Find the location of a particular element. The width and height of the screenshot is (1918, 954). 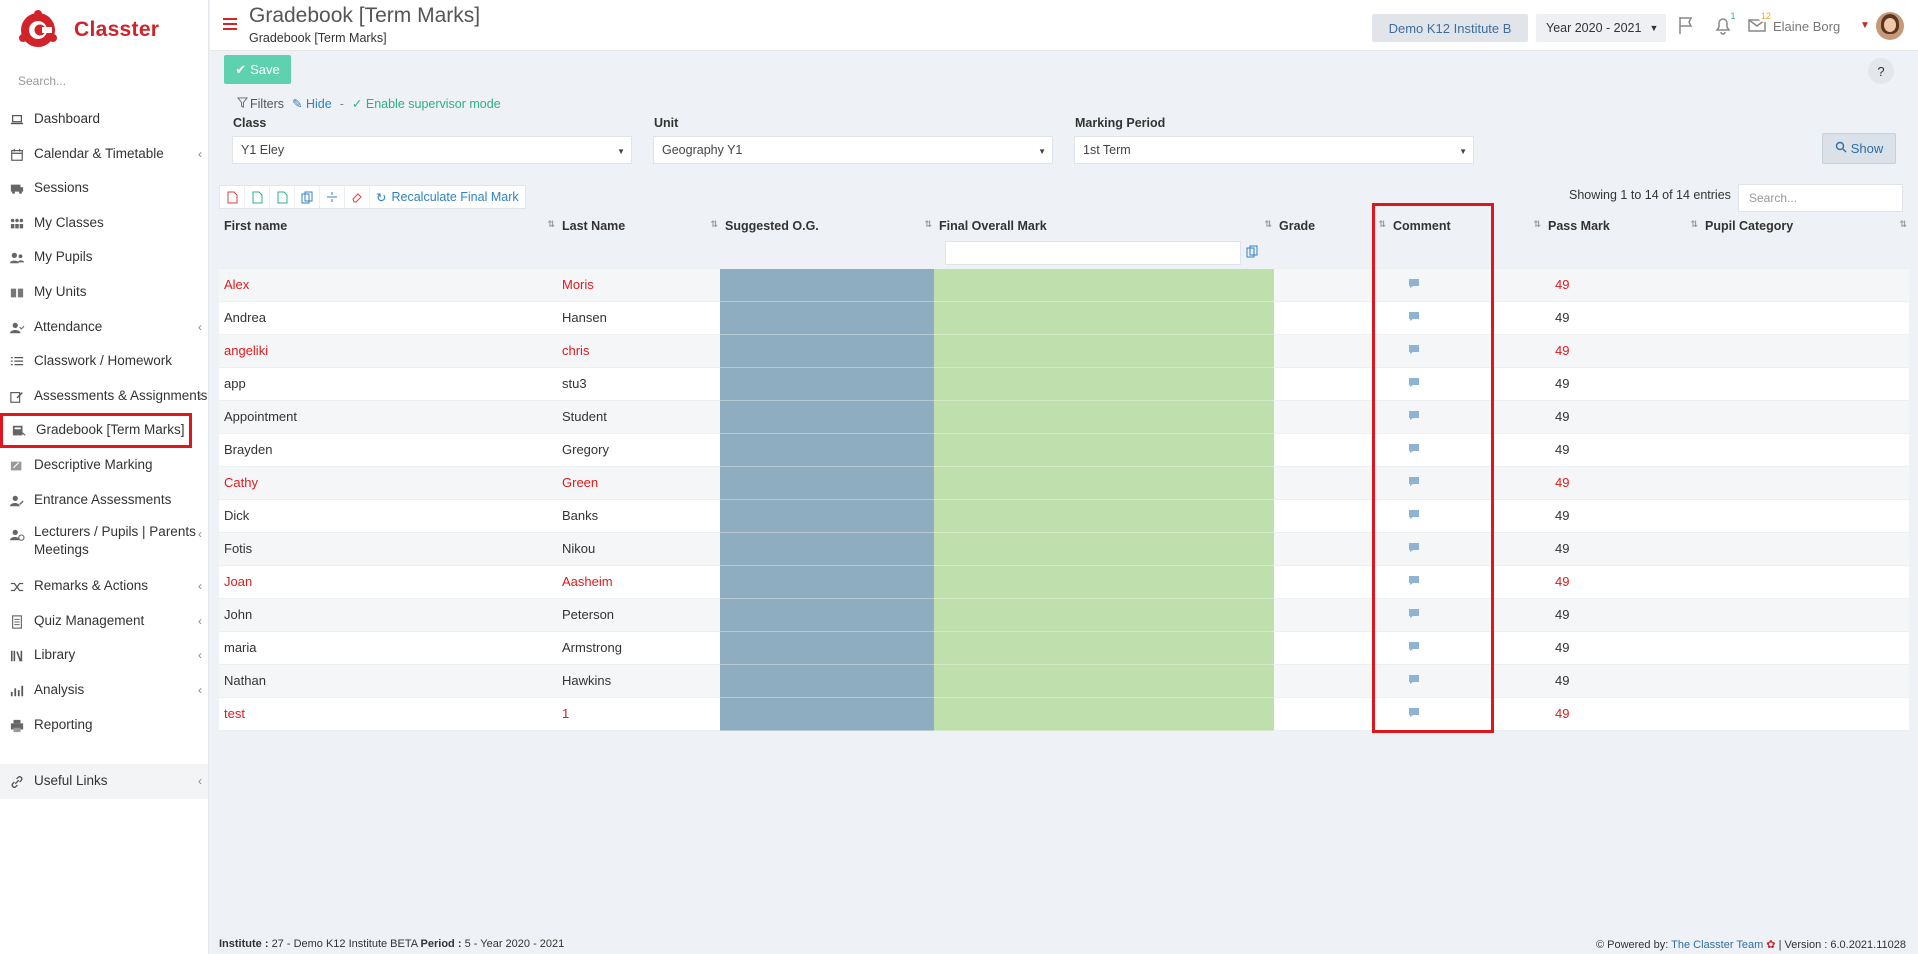

help-button: ? is located at coordinates (1881, 71).